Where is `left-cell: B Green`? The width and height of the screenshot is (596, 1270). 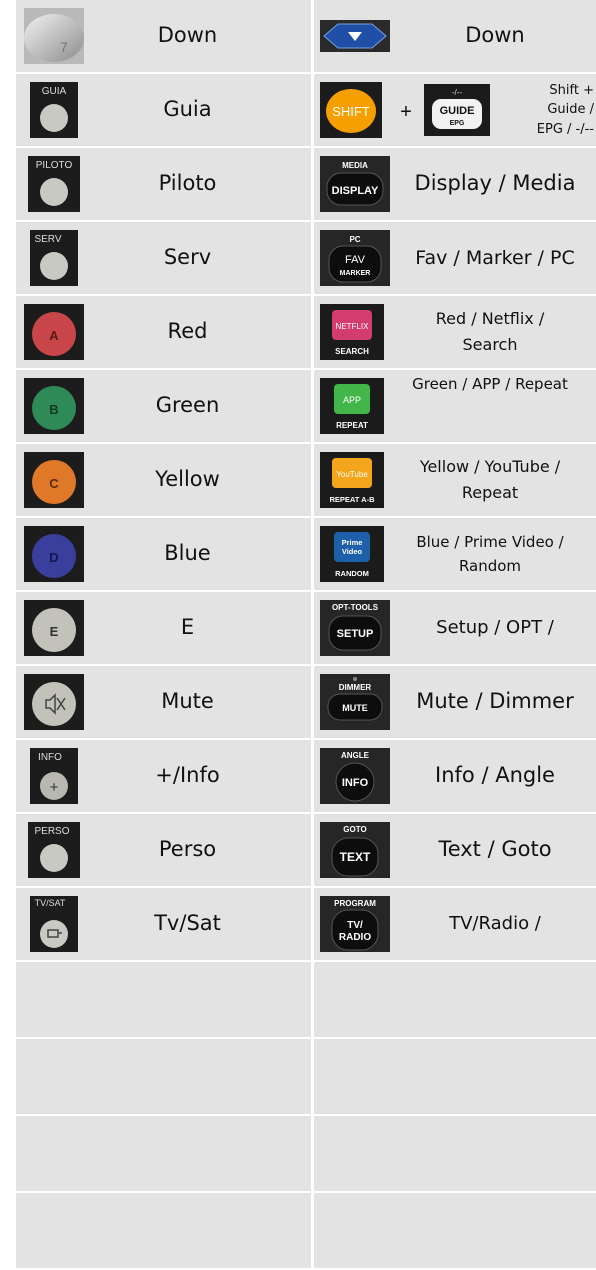
left-cell: B Green is located at coordinates (163, 406).